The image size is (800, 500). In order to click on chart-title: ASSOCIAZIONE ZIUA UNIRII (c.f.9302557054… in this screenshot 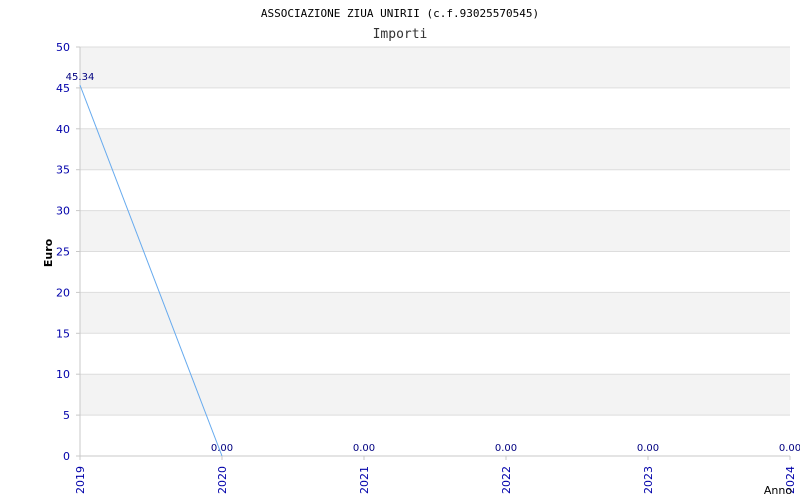, I will do `click(400, 13)`.